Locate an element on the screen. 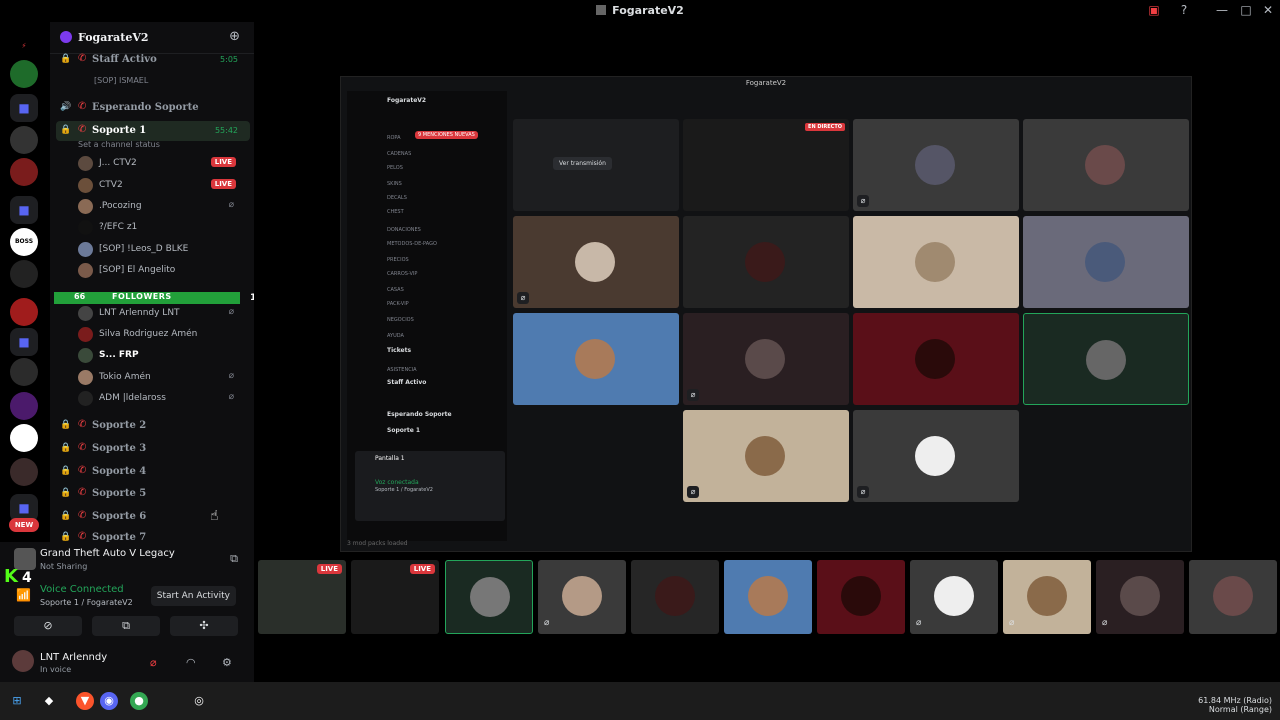 This screenshot has width=1280, height=720. inner-window-title: FogarateV2 is located at coordinates (766, 83).